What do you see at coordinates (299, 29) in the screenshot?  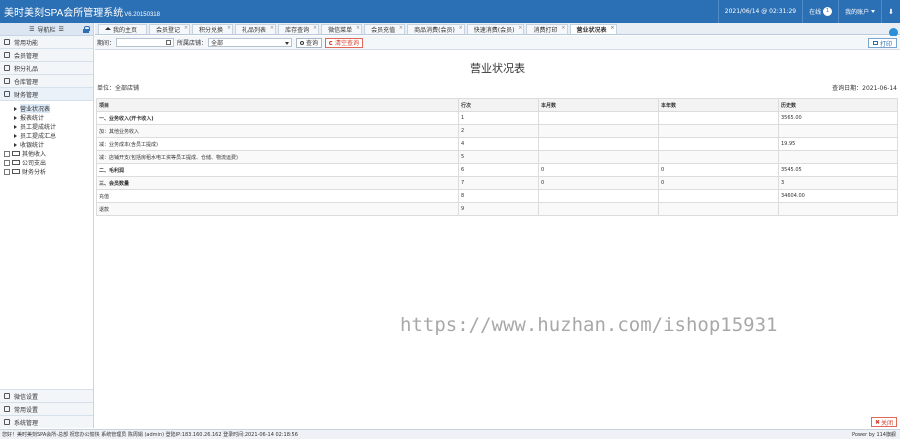 I see `tab-stock-query: 库存查询 ×` at bounding box center [299, 29].